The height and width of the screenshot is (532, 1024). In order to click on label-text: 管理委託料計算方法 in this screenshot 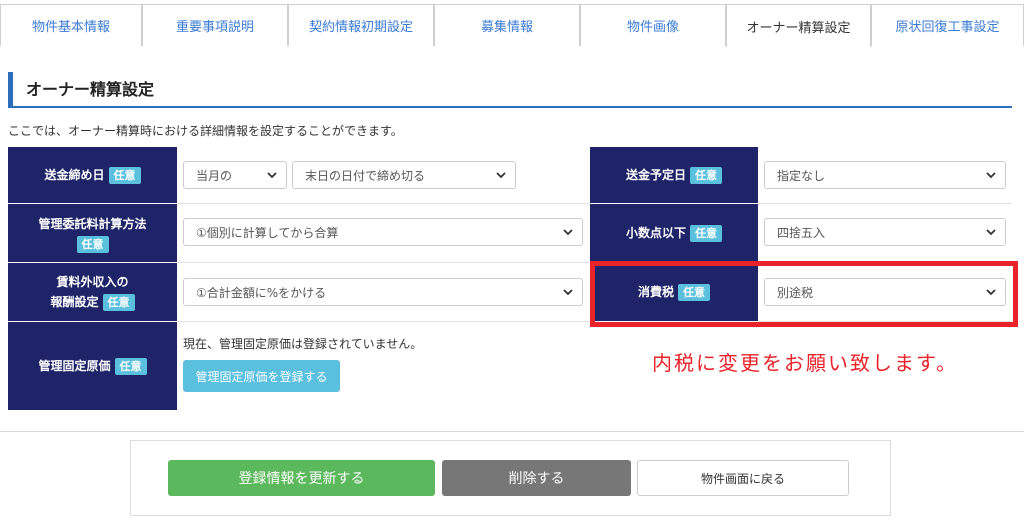, I will do `click(92, 223)`.